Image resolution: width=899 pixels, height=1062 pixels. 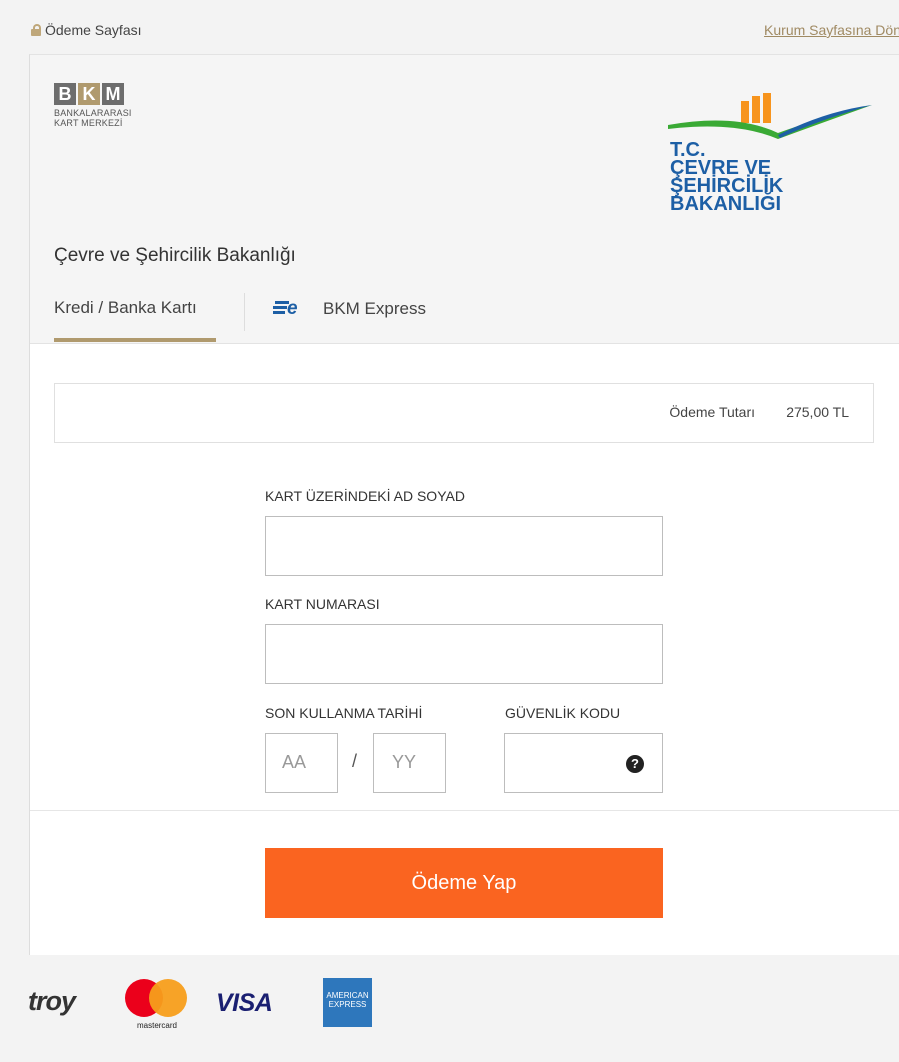 I want to click on lock-icon, so click(x=36, y=30).